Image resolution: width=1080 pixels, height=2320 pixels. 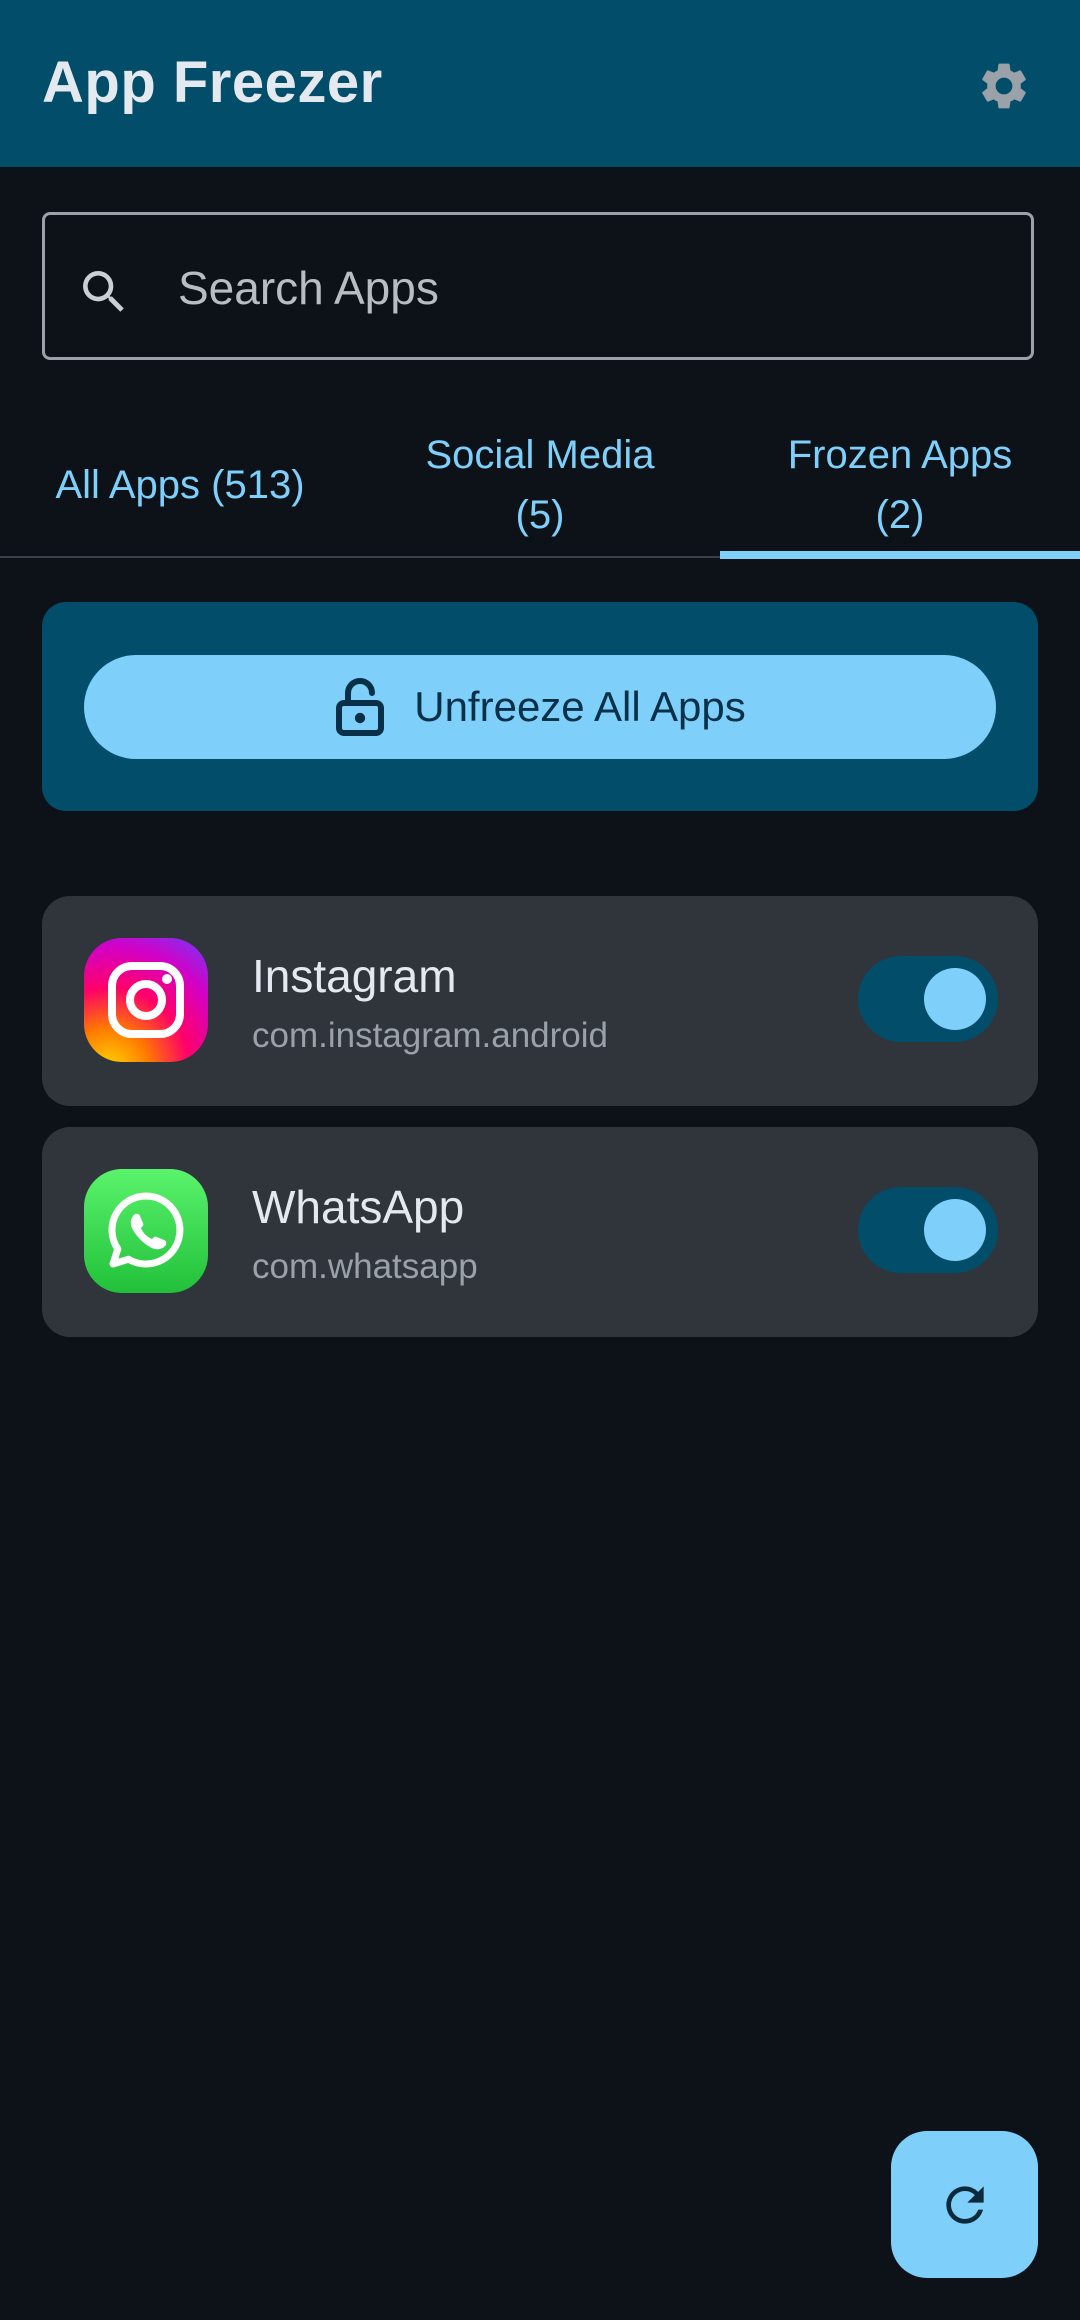 What do you see at coordinates (900, 515) in the screenshot?
I see `tab-count: (2)` at bounding box center [900, 515].